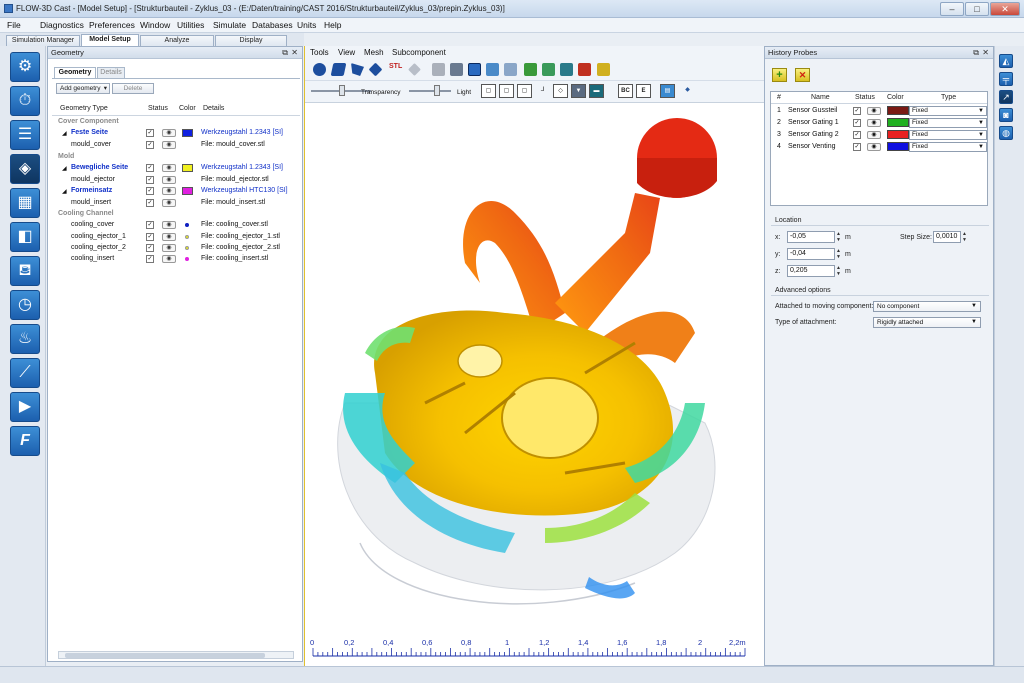 The image size is (1024, 683). I want to click on step-size-spinner: ▲ ▼, so click(964, 237).